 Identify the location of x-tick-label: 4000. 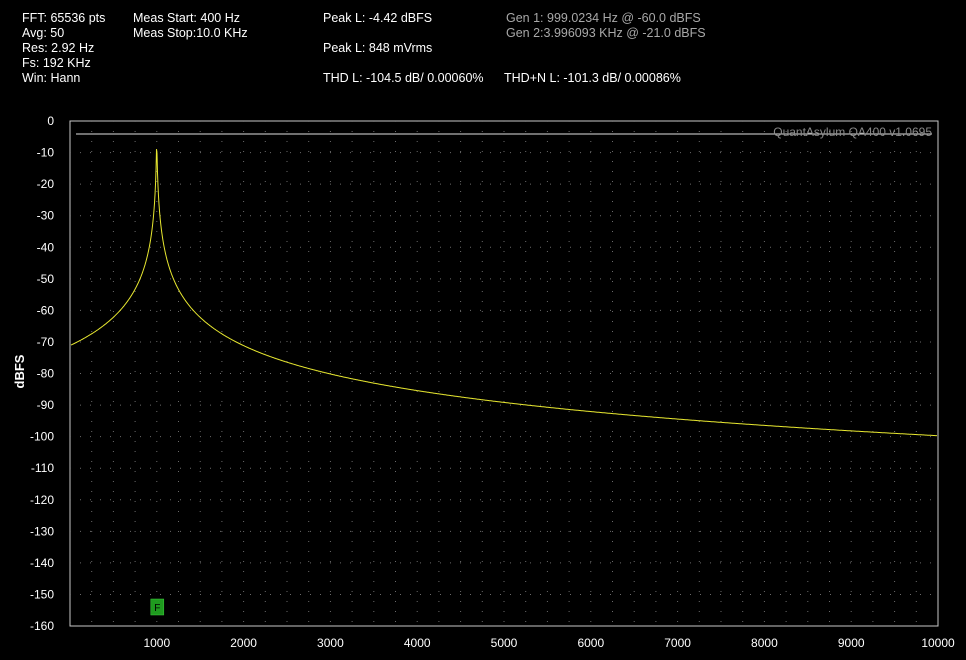
(417, 643).